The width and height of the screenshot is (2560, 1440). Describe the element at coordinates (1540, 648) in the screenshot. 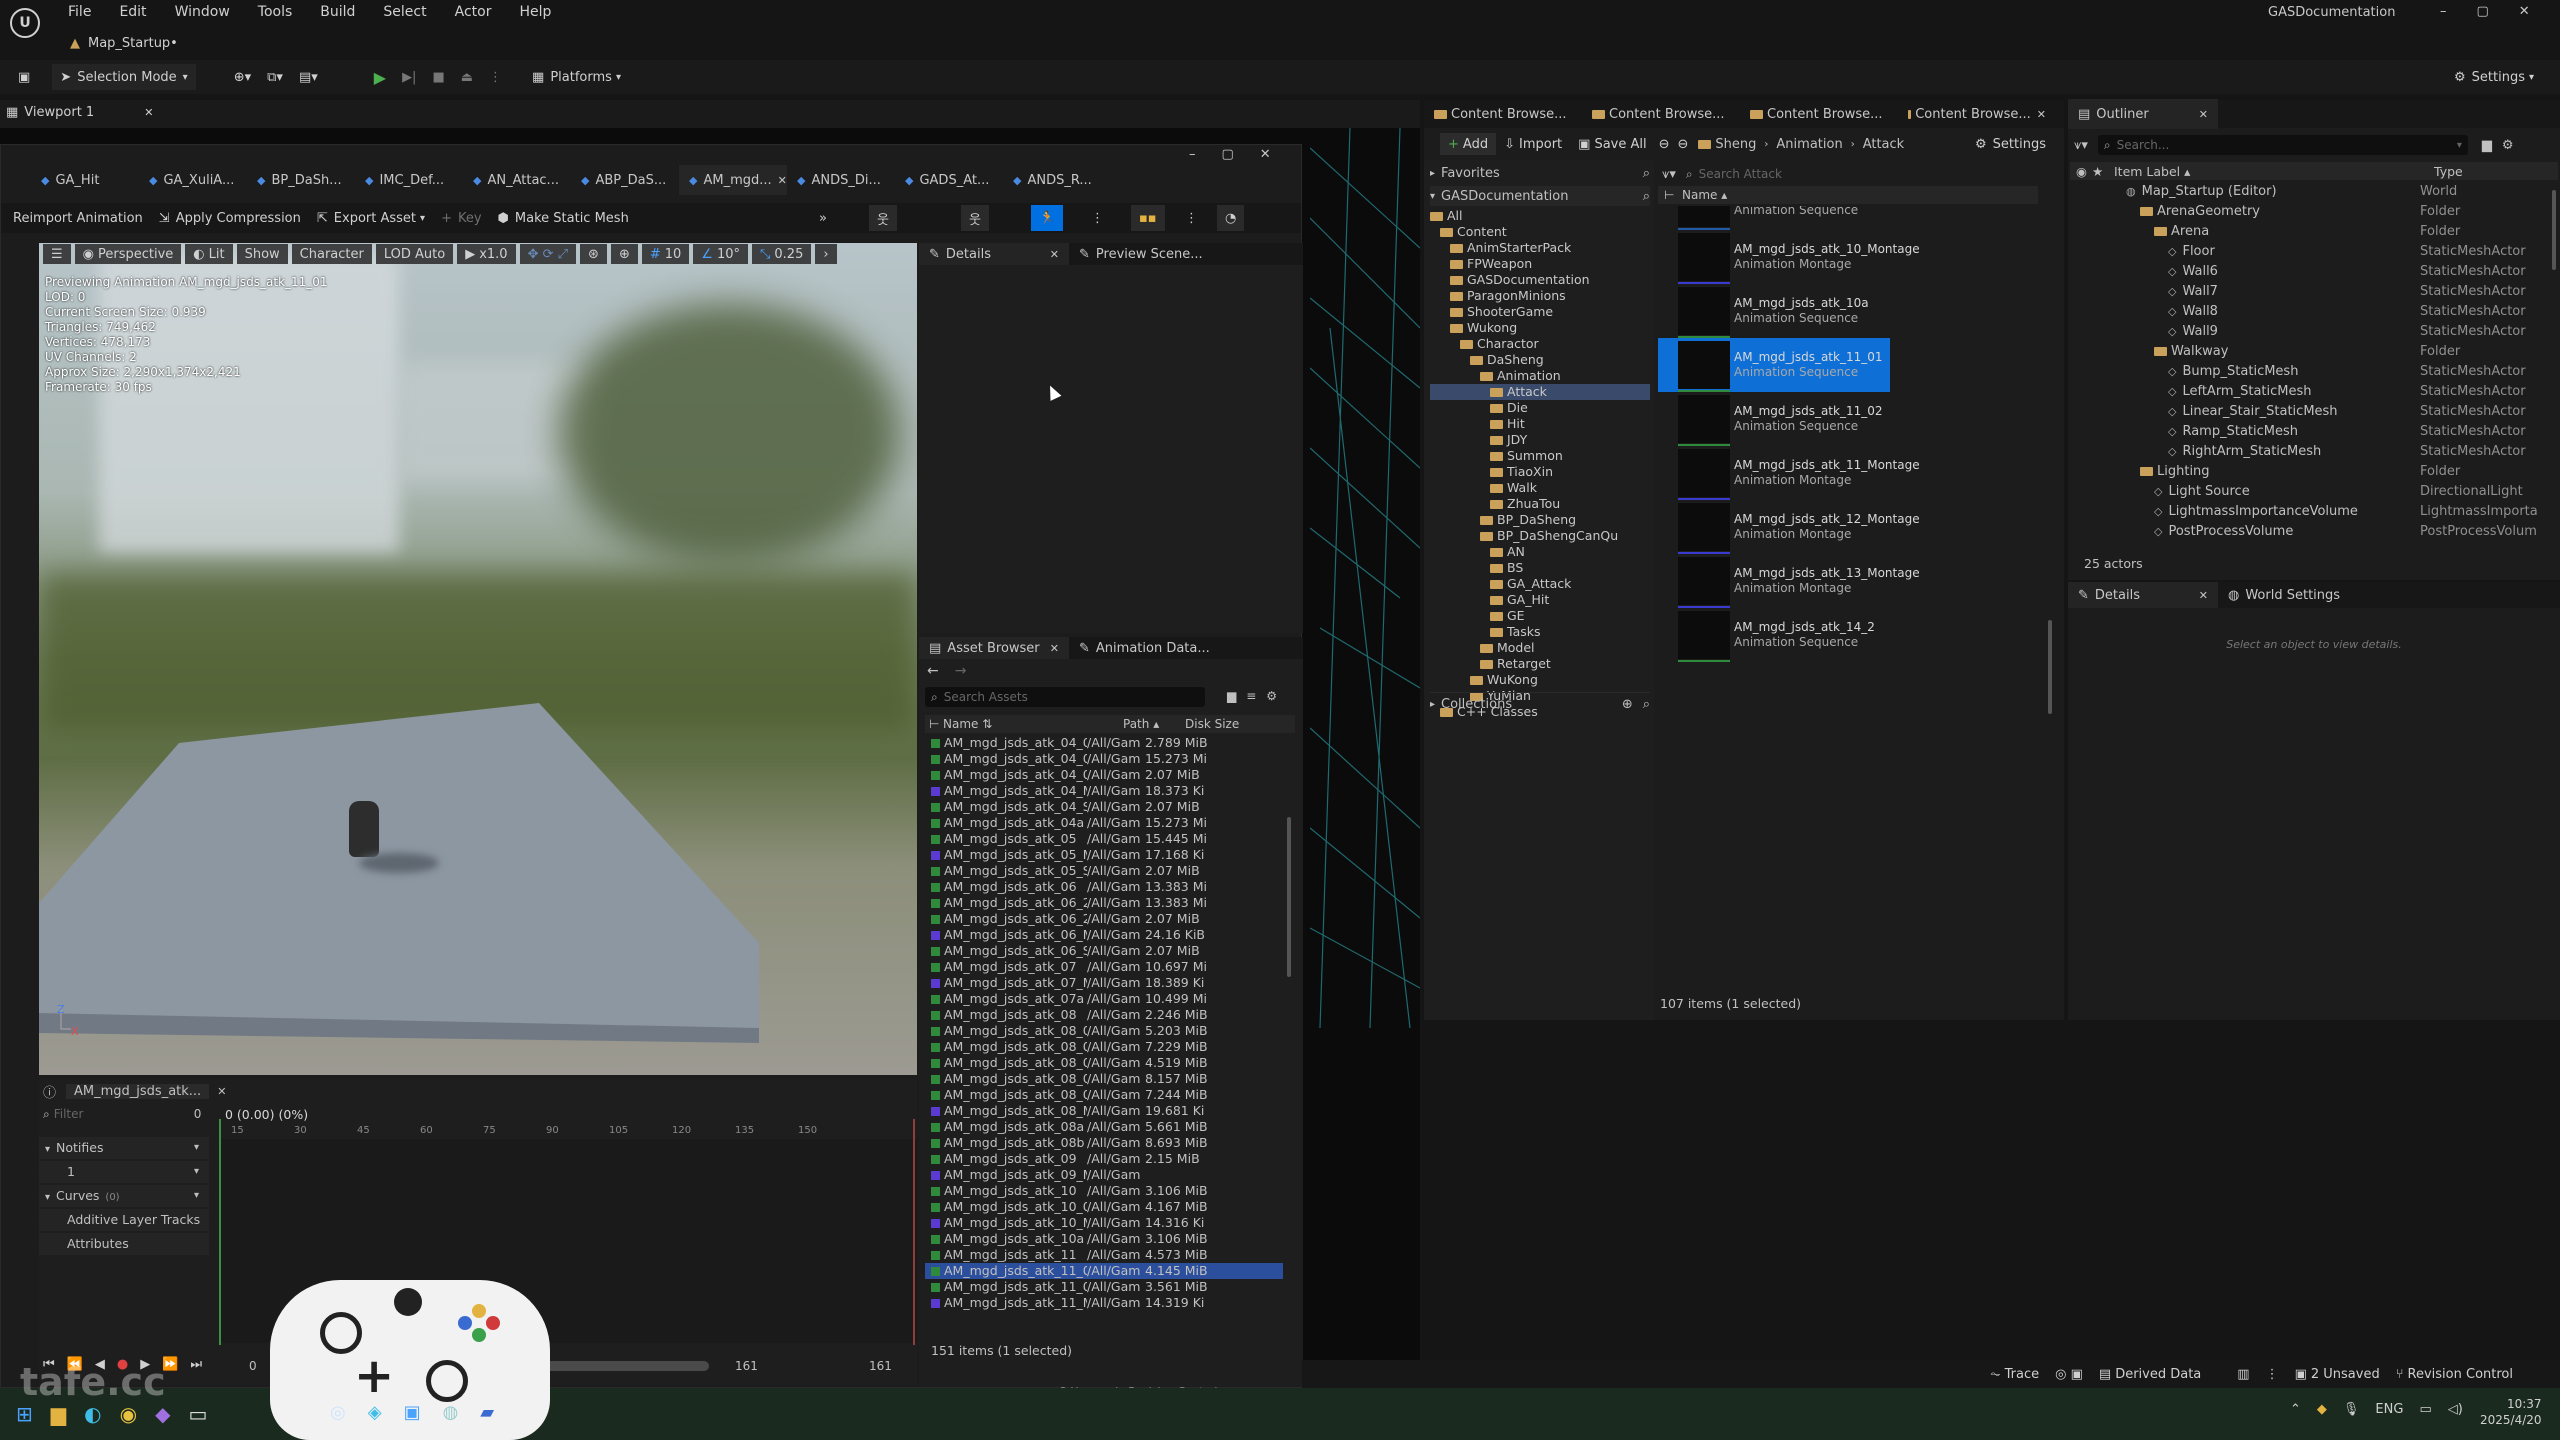

I see `folder-tree-item: Model` at that location.